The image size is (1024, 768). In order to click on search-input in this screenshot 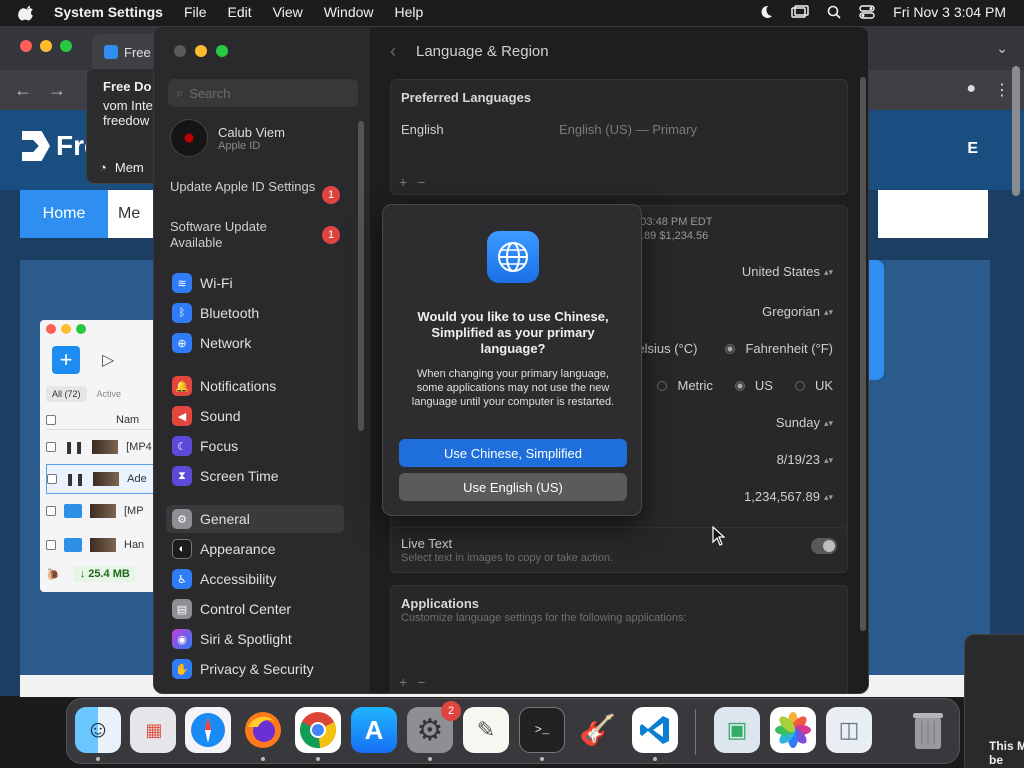, I will do `click(264, 93)`.